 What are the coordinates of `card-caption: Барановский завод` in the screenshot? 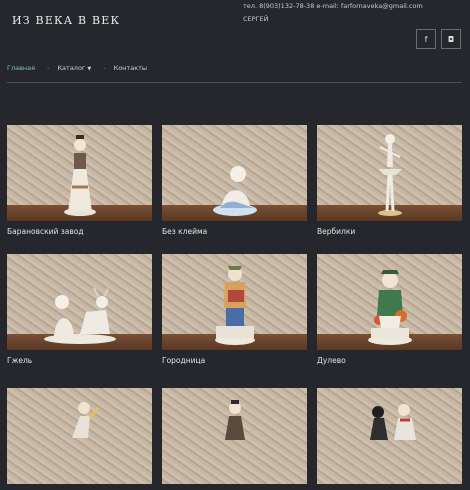 It's located at (79, 231).